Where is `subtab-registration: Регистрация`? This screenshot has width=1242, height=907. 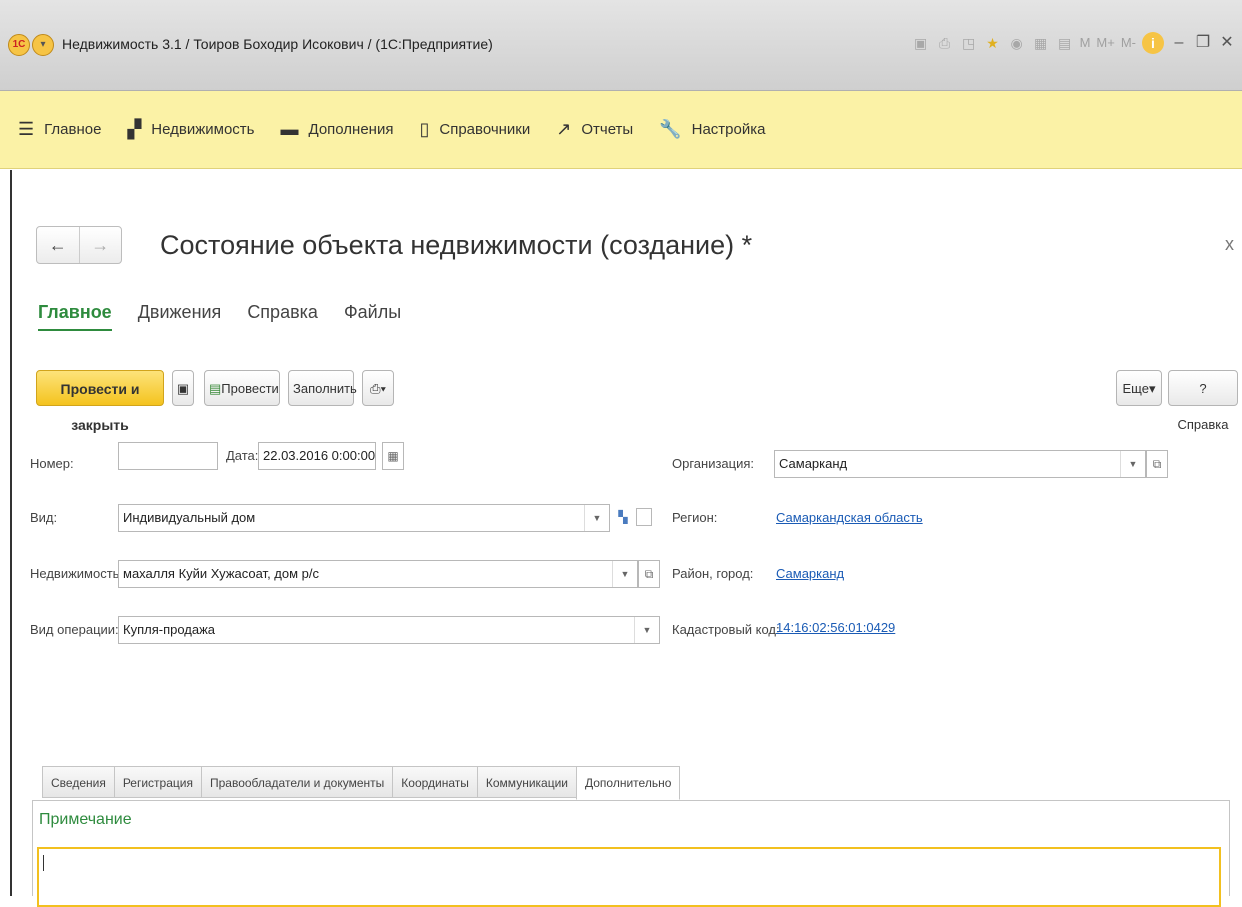 subtab-registration: Регистрация is located at coordinates (157, 782).